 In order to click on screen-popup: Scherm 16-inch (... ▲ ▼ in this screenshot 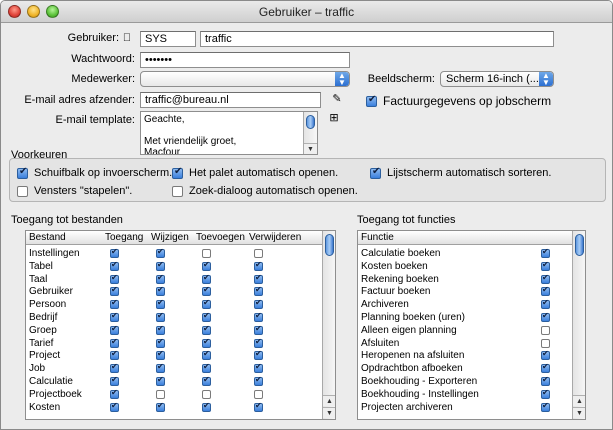, I will do `click(497, 79)`.